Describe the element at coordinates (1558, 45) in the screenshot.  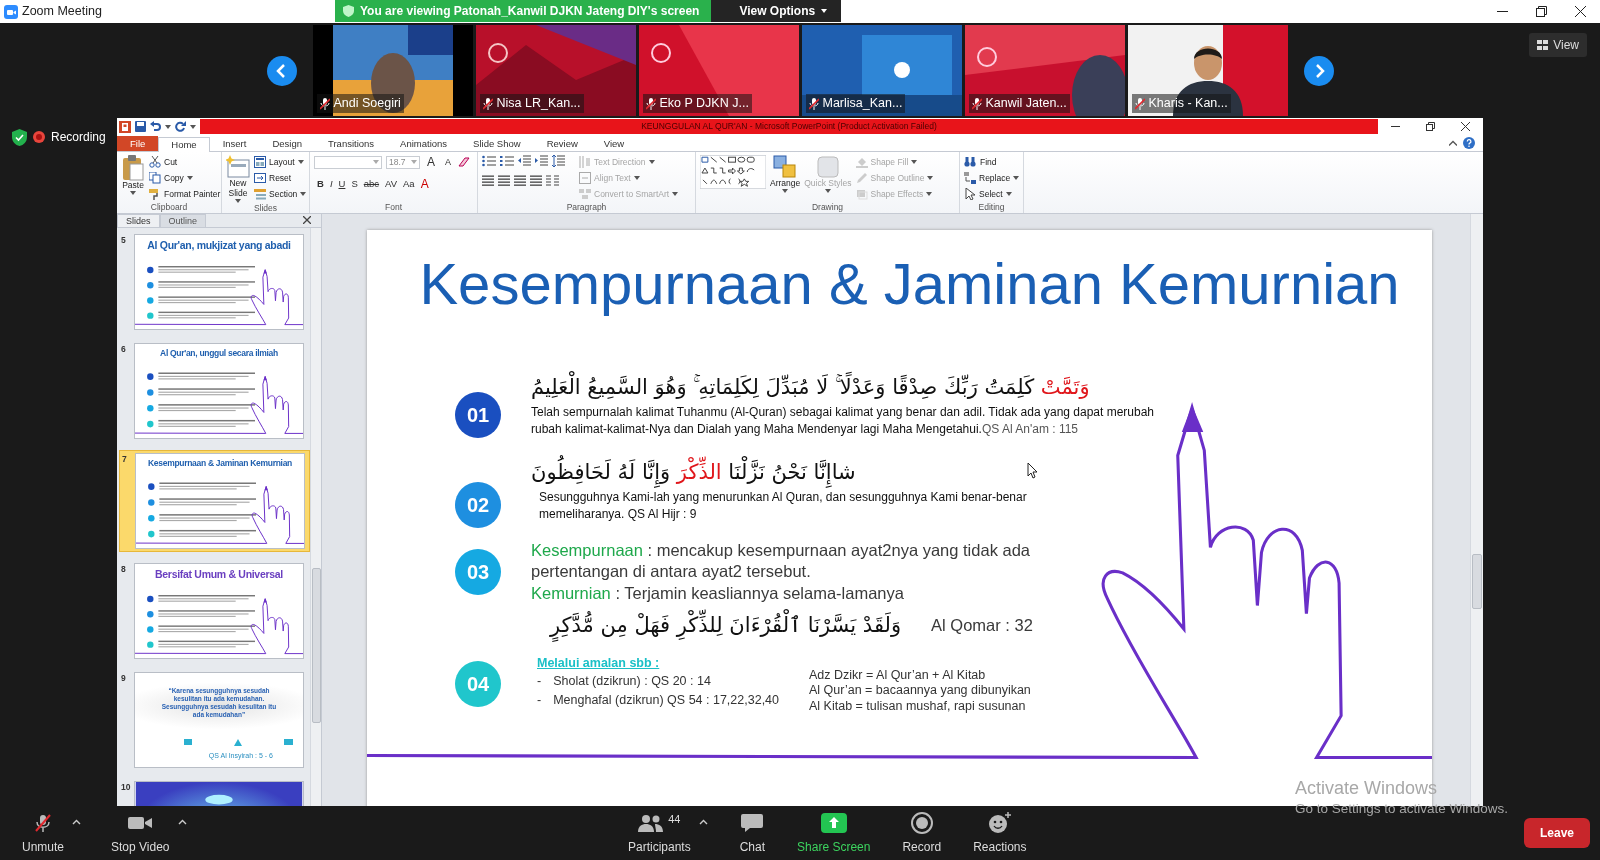
I see `view-button: View` at that location.